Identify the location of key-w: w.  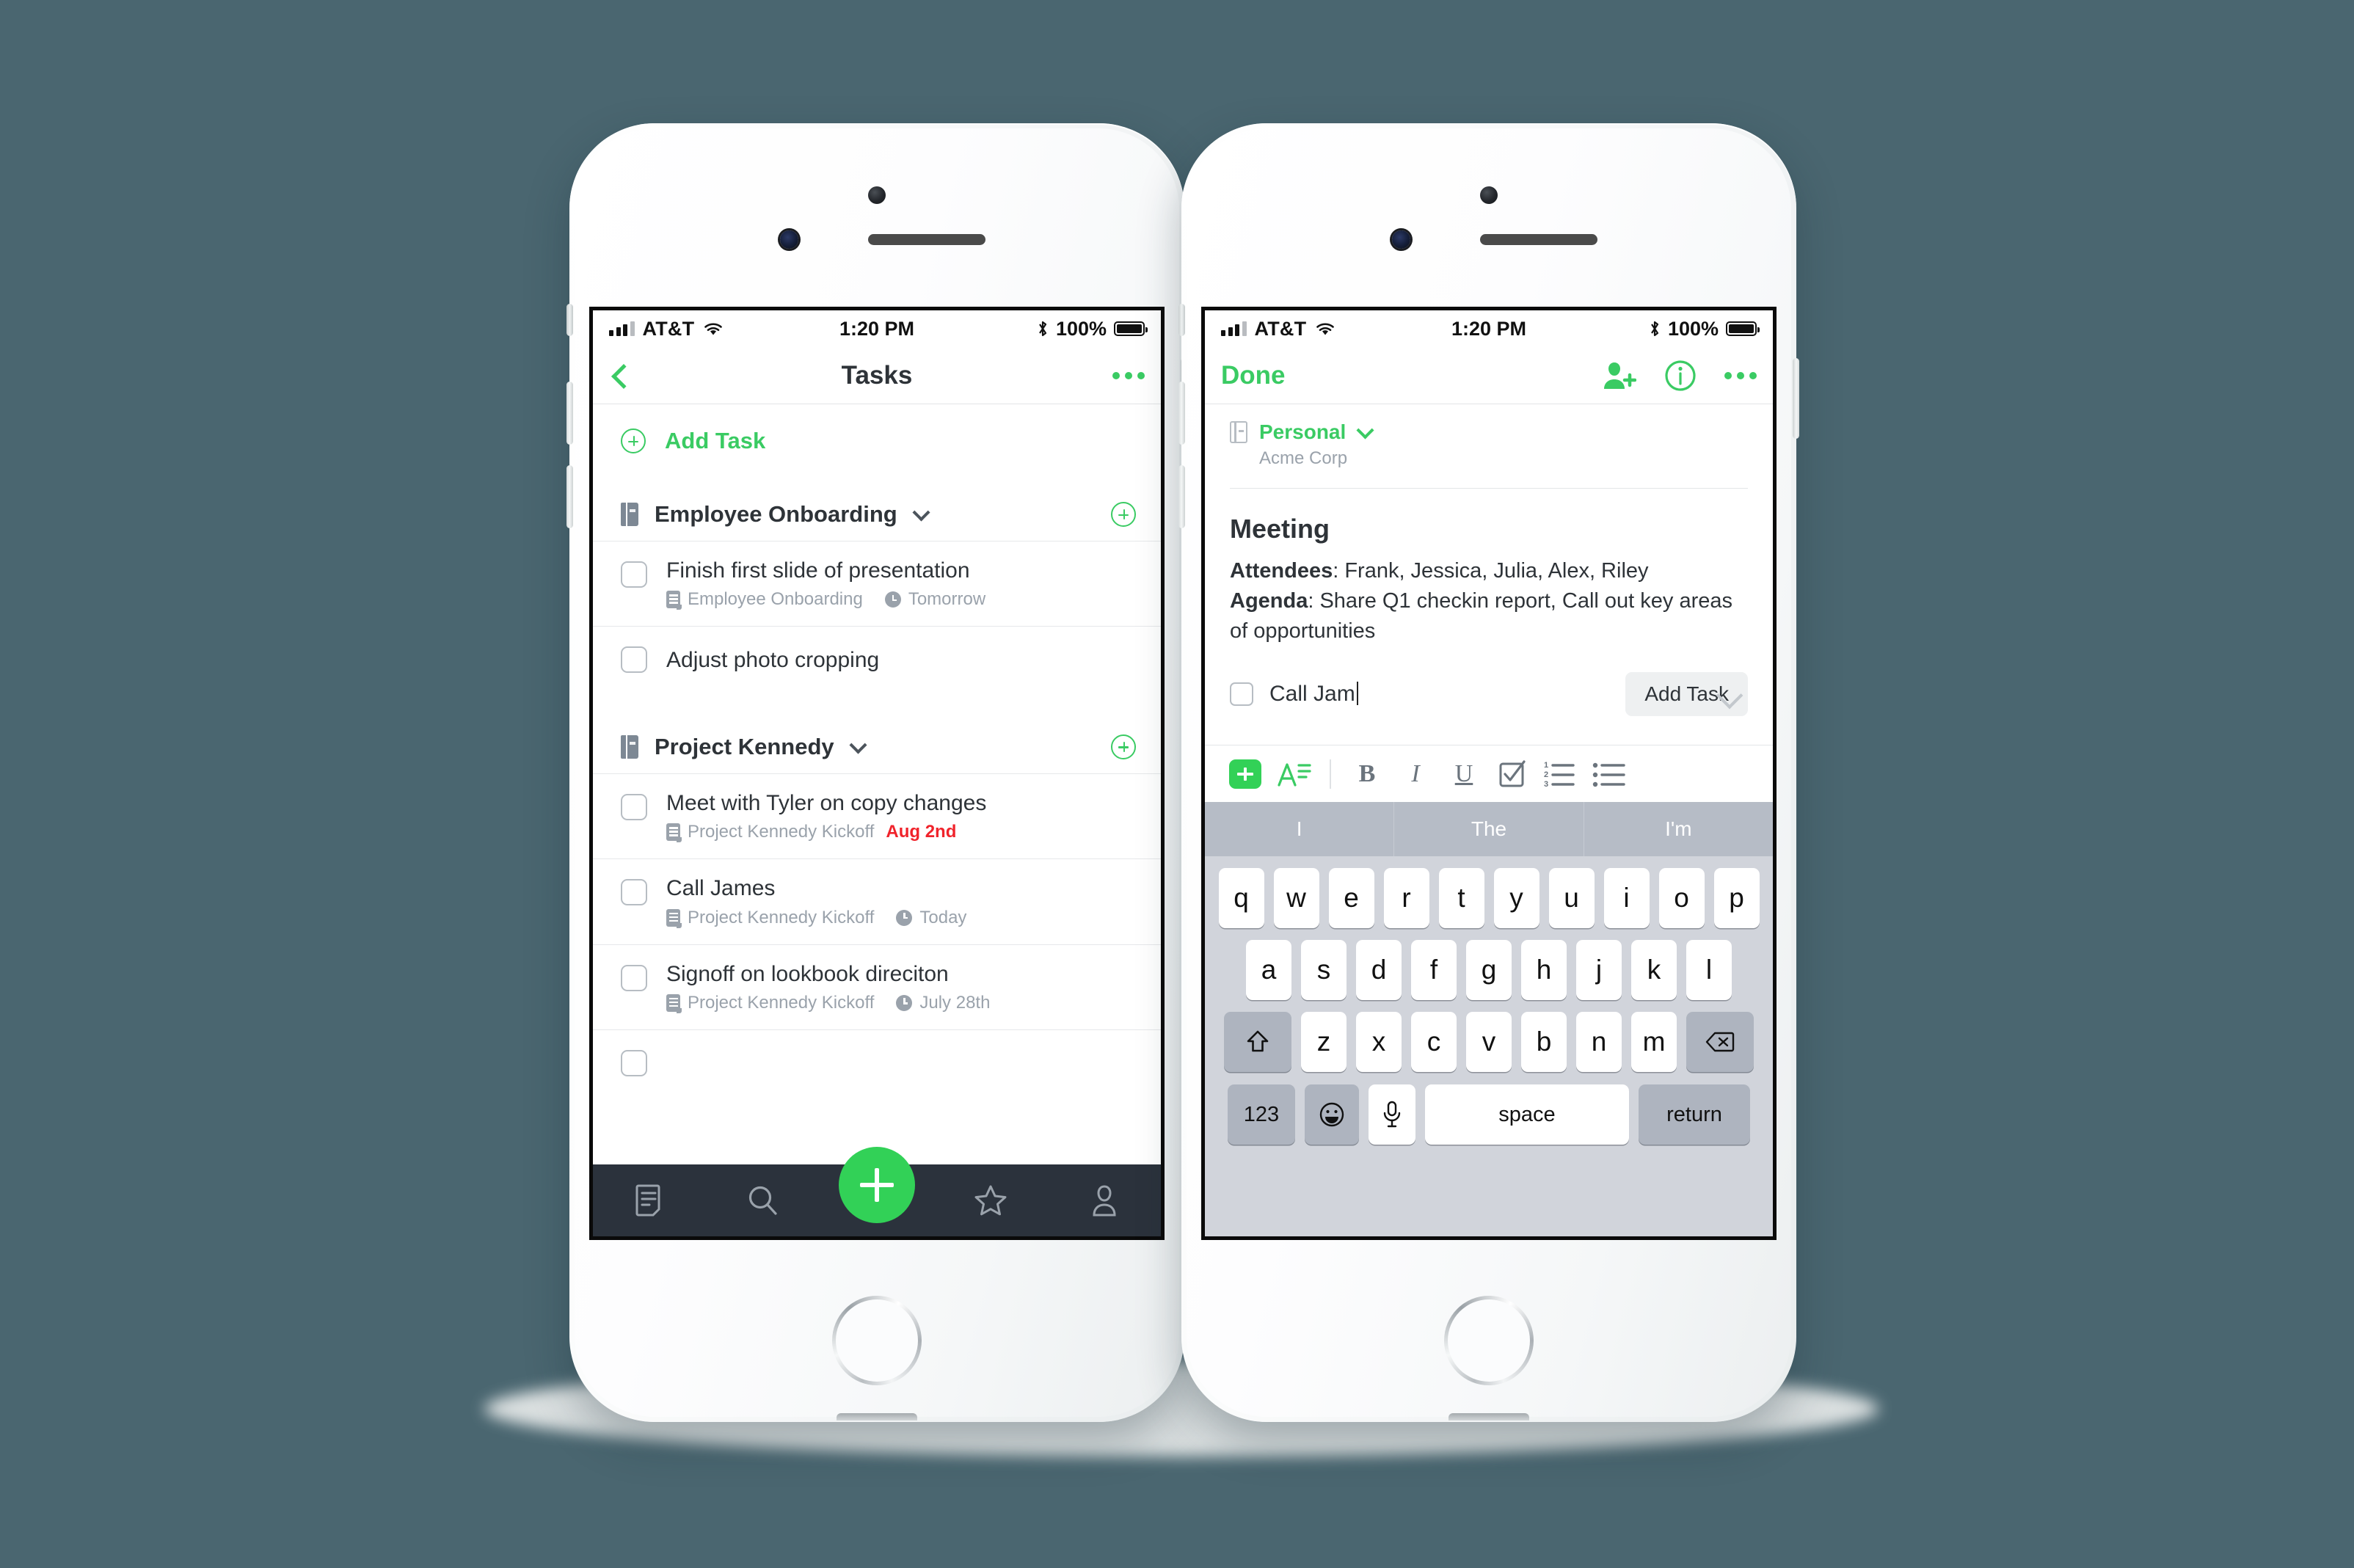
(1296, 898).